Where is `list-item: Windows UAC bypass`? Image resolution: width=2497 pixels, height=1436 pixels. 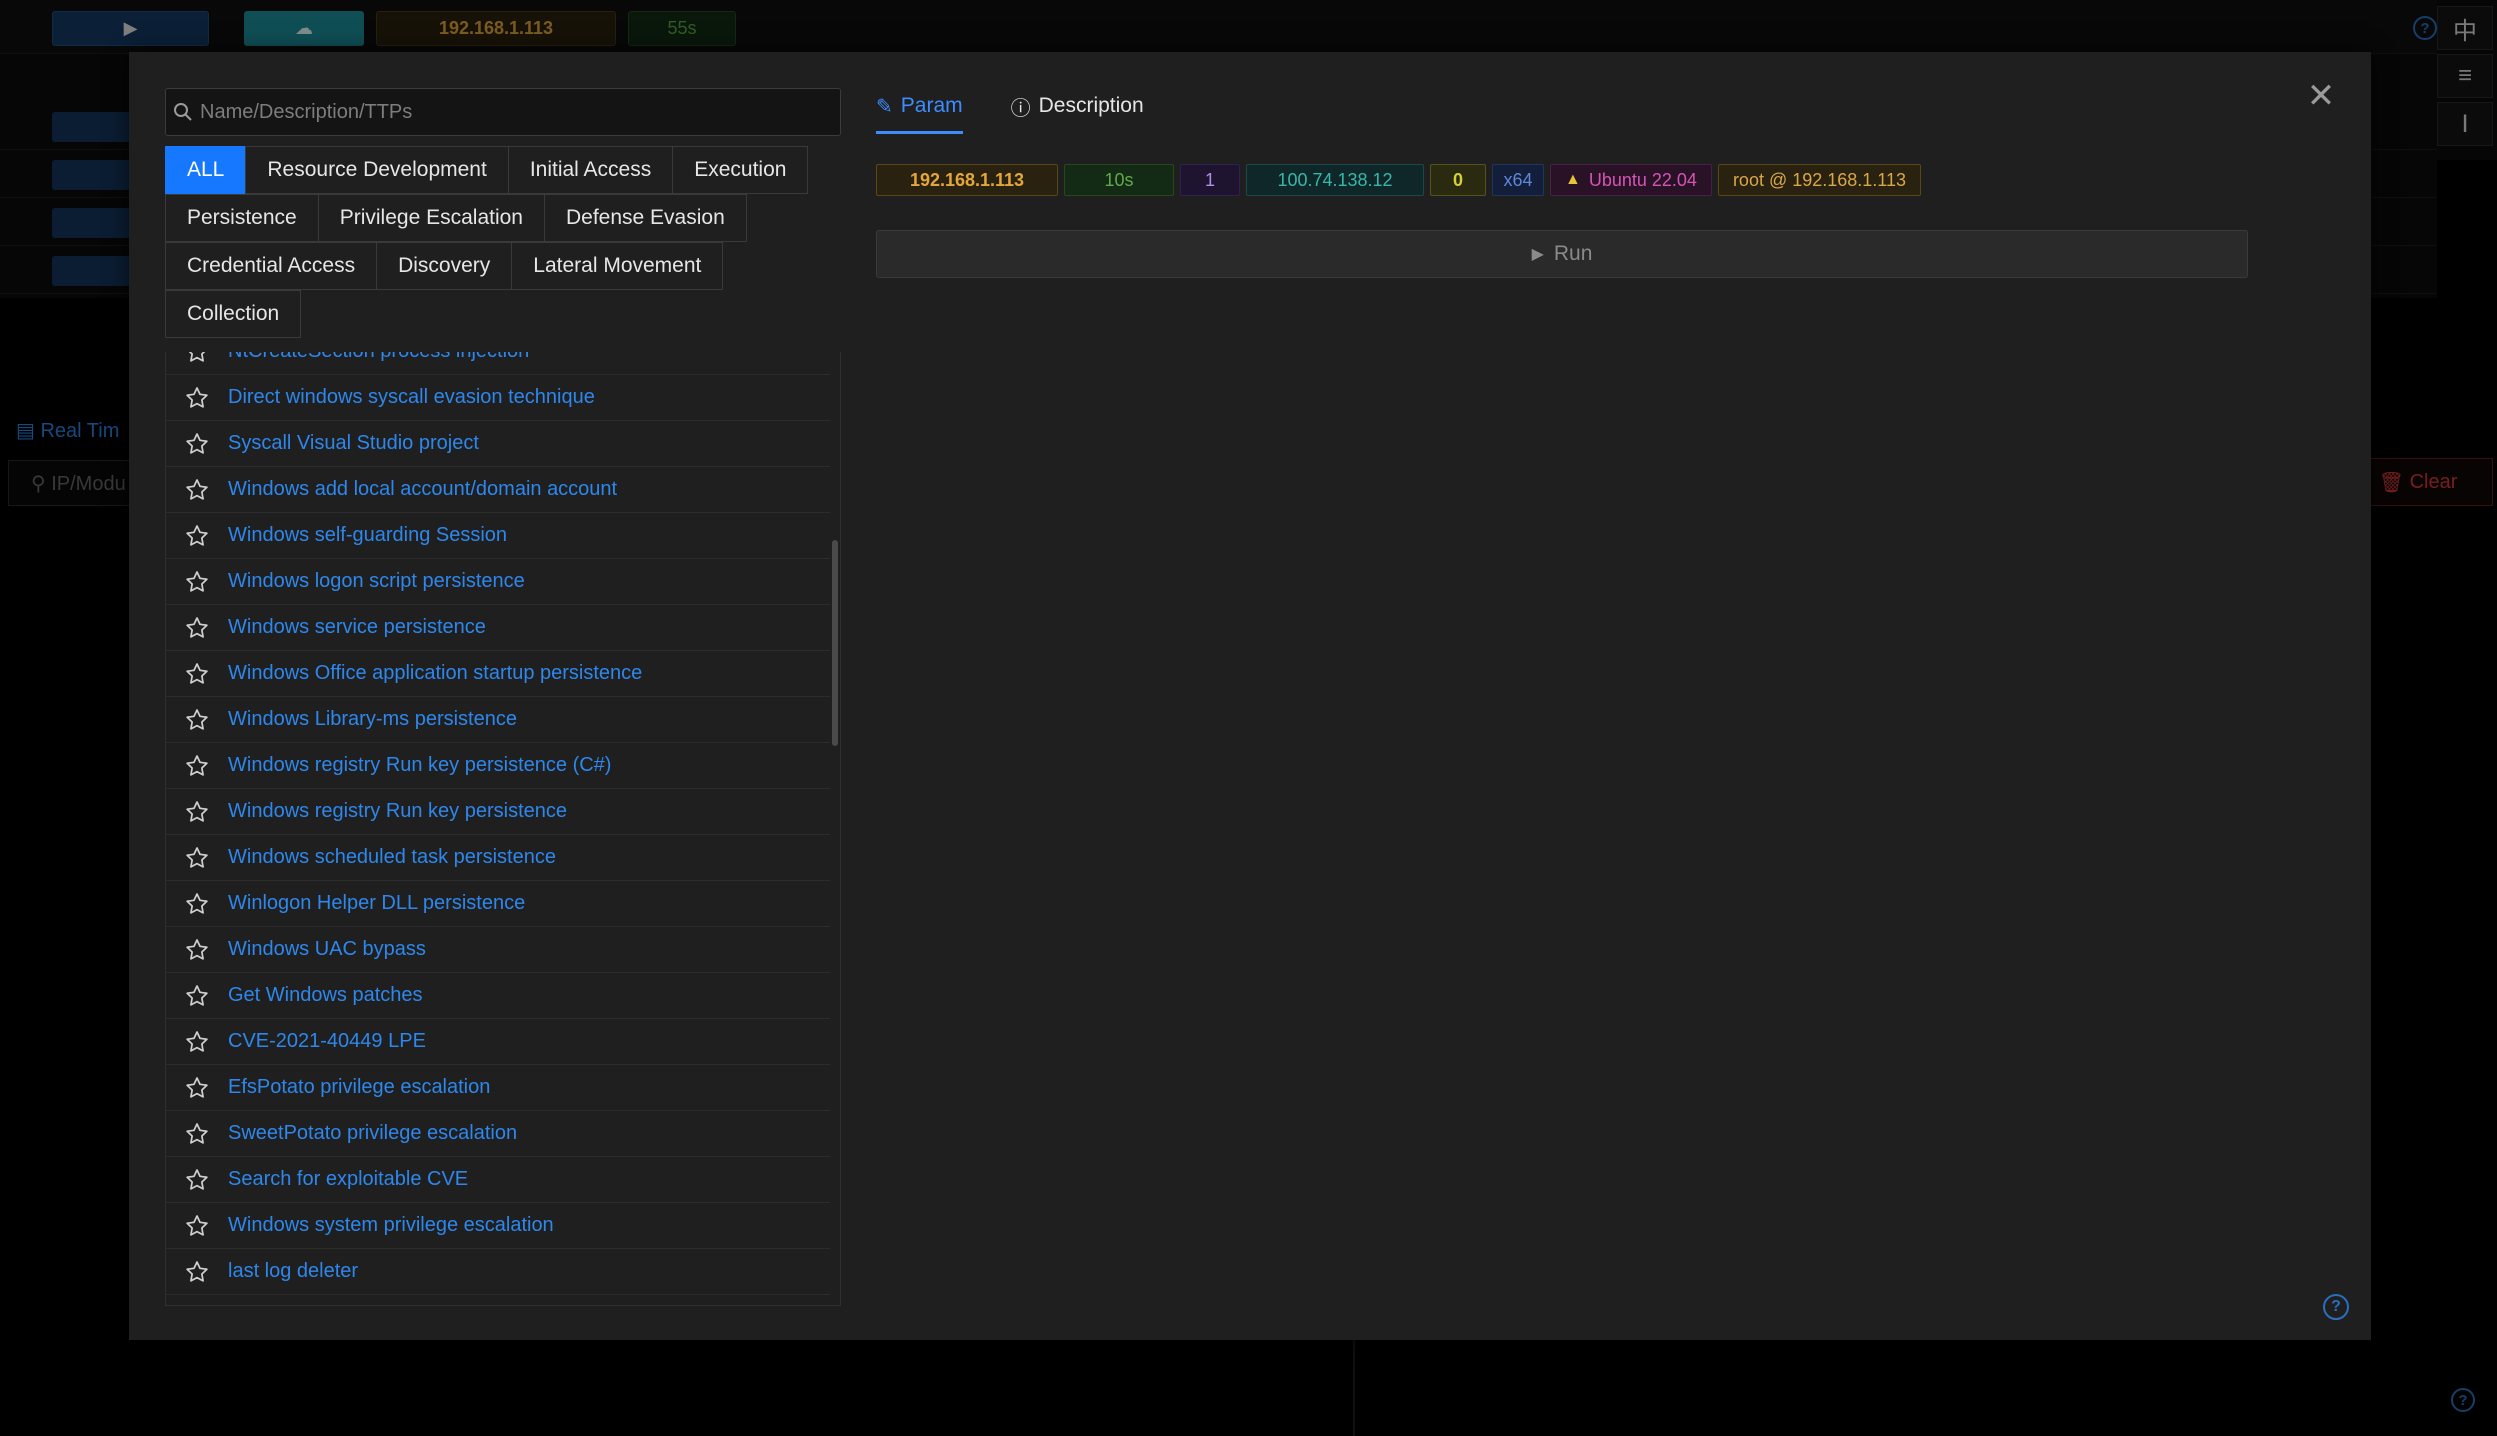 list-item: Windows UAC bypass is located at coordinates (498, 950).